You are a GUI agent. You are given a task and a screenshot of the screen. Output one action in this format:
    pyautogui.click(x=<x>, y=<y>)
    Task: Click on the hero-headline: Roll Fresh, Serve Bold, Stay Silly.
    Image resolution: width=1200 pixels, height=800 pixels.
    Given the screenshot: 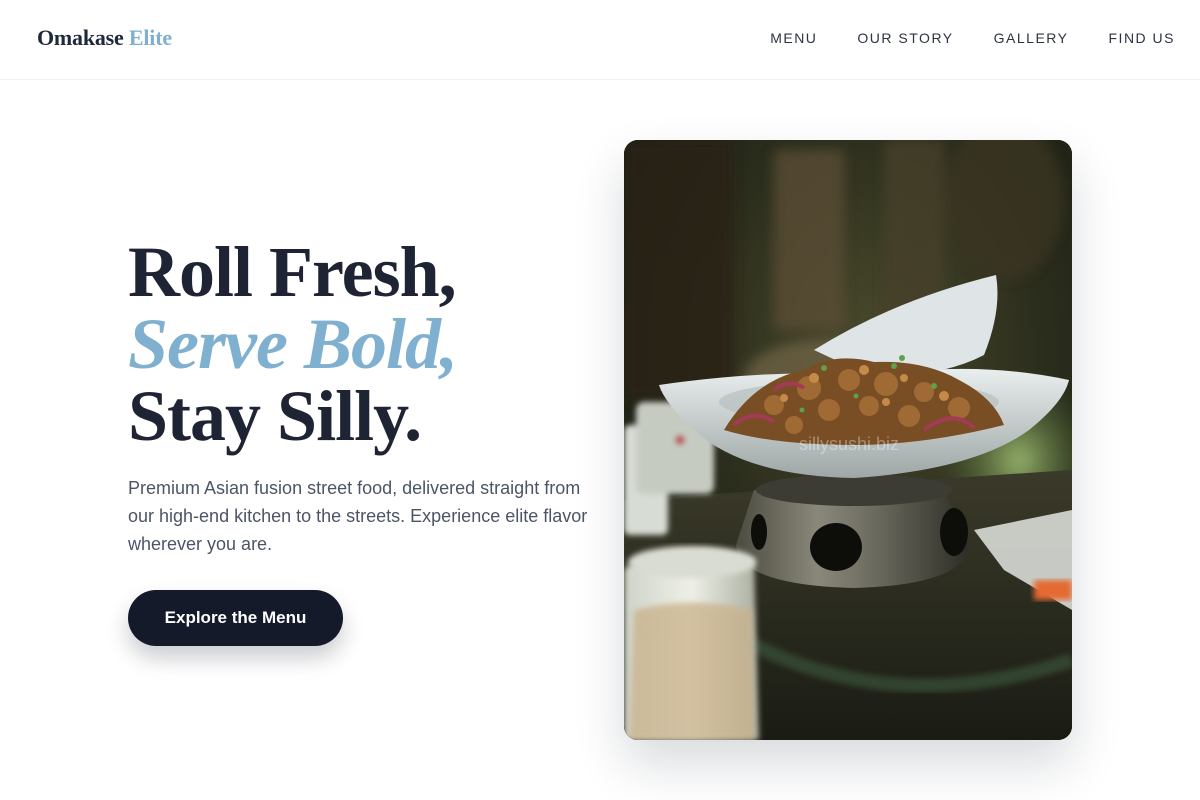 What is the action you would take?
    pyautogui.click(x=363, y=344)
    